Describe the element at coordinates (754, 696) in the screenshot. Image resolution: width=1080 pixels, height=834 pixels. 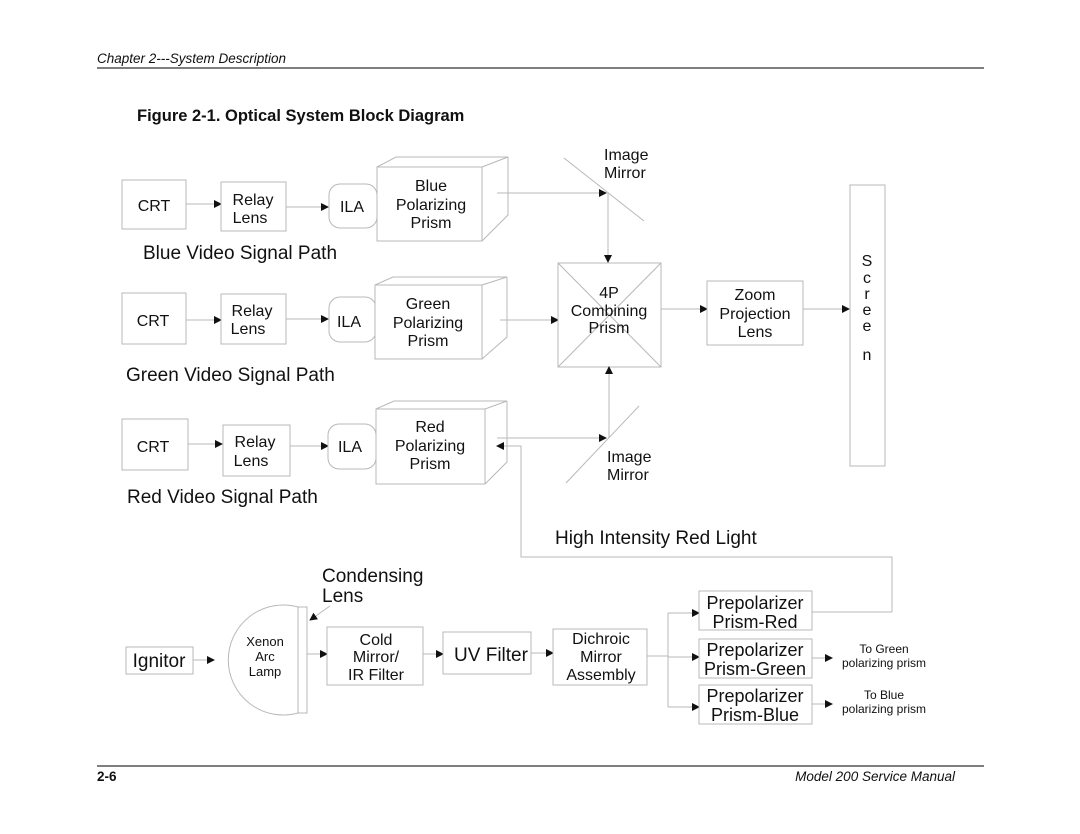
I see `prepolarizer-blue-label-1: Prepolarizer` at that location.